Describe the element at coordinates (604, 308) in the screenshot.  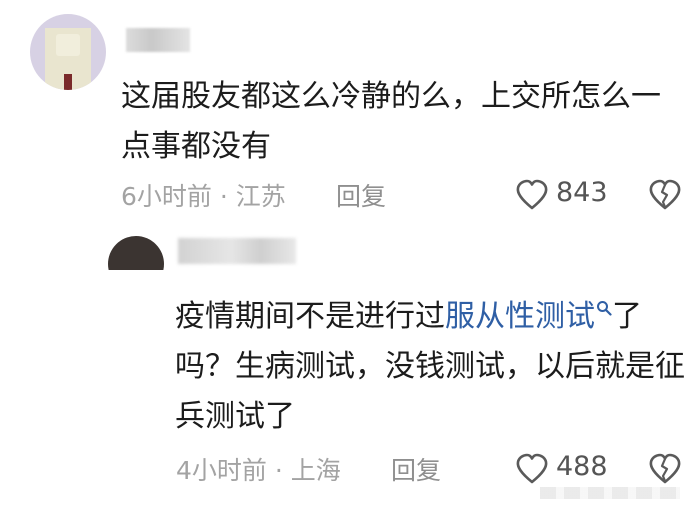
I see `search-icon` at that location.